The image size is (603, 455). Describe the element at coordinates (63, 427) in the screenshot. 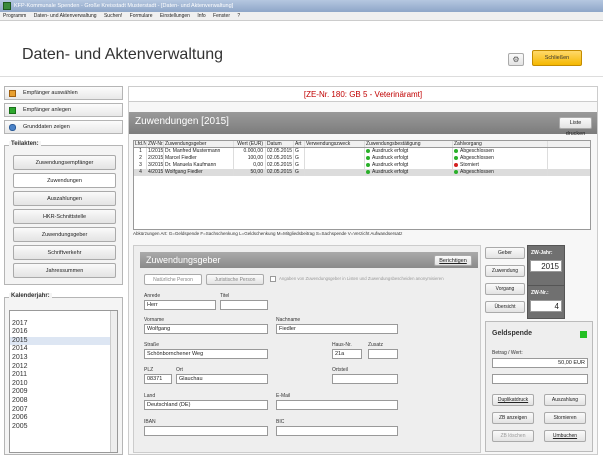

I see `year-item: 2005` at that location.